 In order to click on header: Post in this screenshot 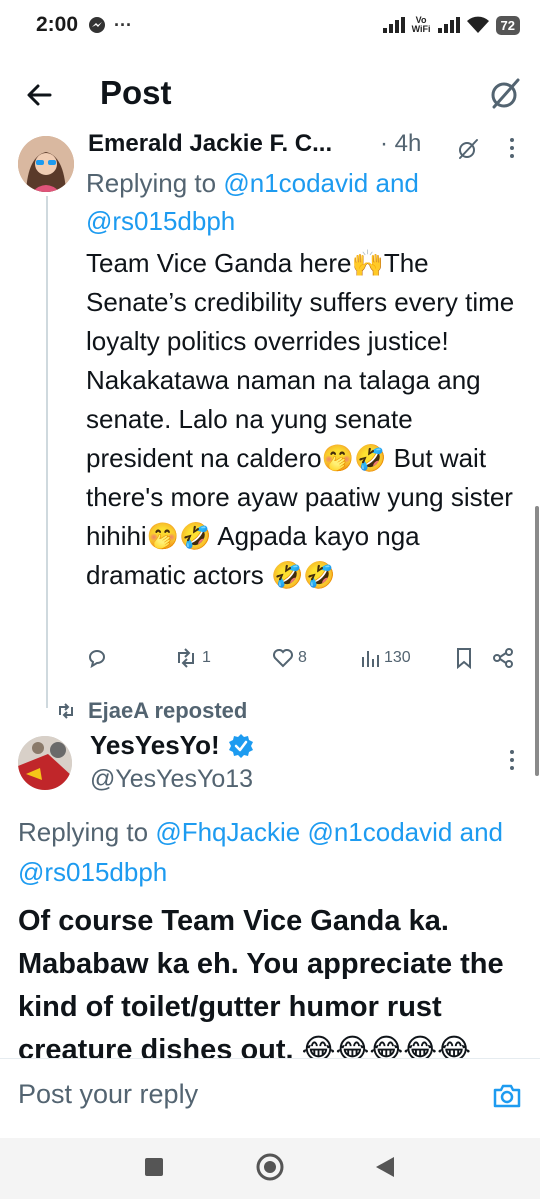, I will do `click(270, 95)`.